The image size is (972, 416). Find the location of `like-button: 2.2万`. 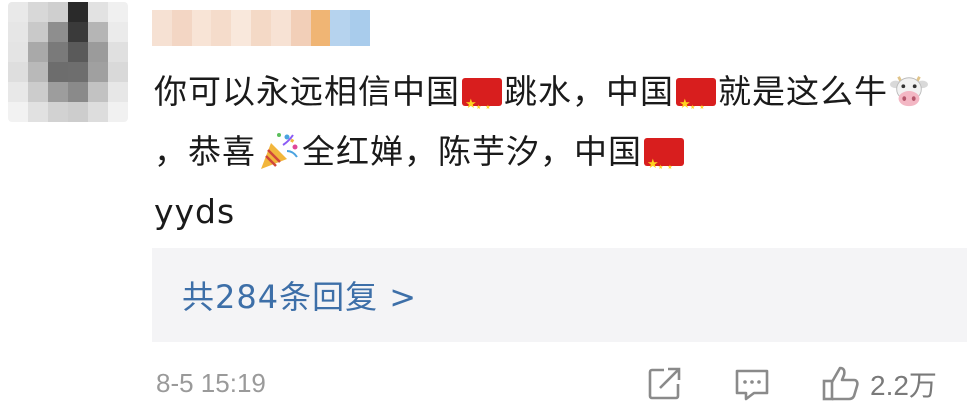

like-button: 2.2万 is located at coordinates (878, 384).